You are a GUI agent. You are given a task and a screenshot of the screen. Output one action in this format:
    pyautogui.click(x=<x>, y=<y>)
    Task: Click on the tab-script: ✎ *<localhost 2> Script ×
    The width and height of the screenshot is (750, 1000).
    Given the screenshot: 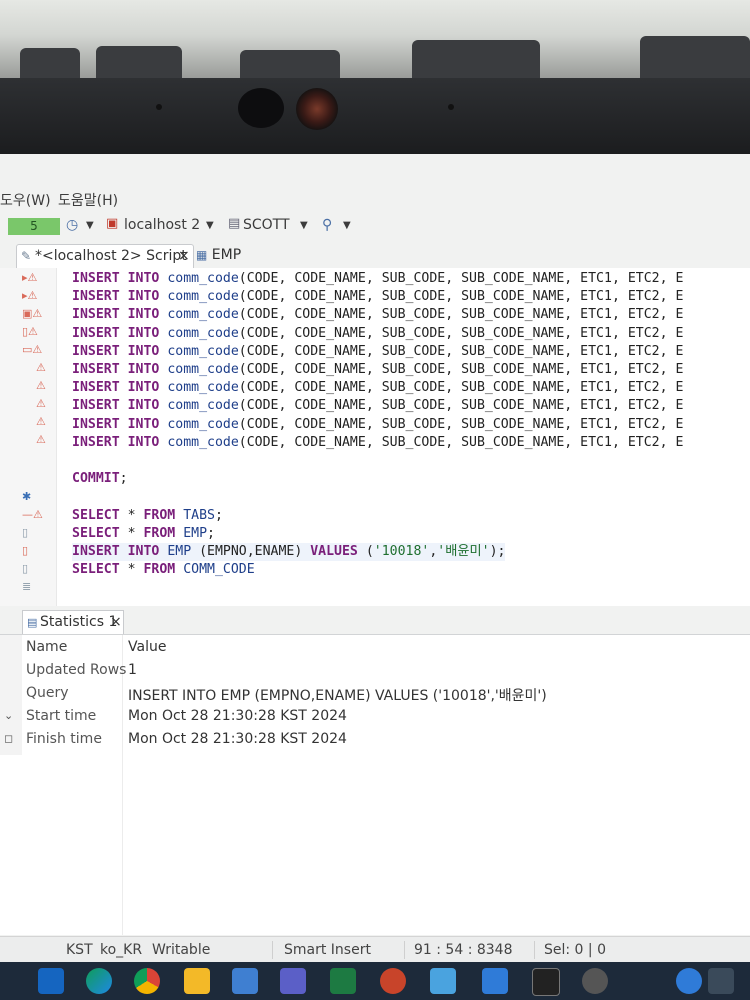 What is the action you would take?
    pyautogui.click(x=105, y=256)
    